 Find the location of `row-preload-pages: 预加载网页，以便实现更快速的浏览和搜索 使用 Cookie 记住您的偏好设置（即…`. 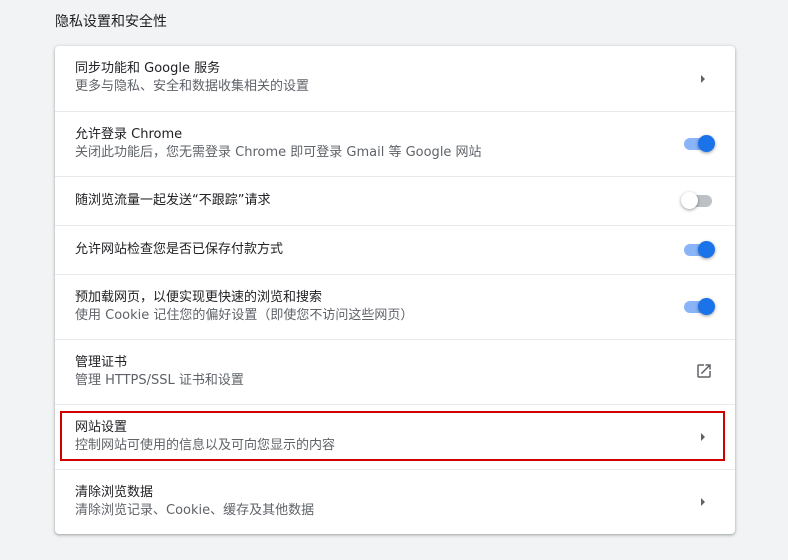

row-preload-pages: 预加载网页，以便实现更快速的浏览和搜索 使用 Cookie 记住您的偏好设置（即… is located at coordinates (395, 306).